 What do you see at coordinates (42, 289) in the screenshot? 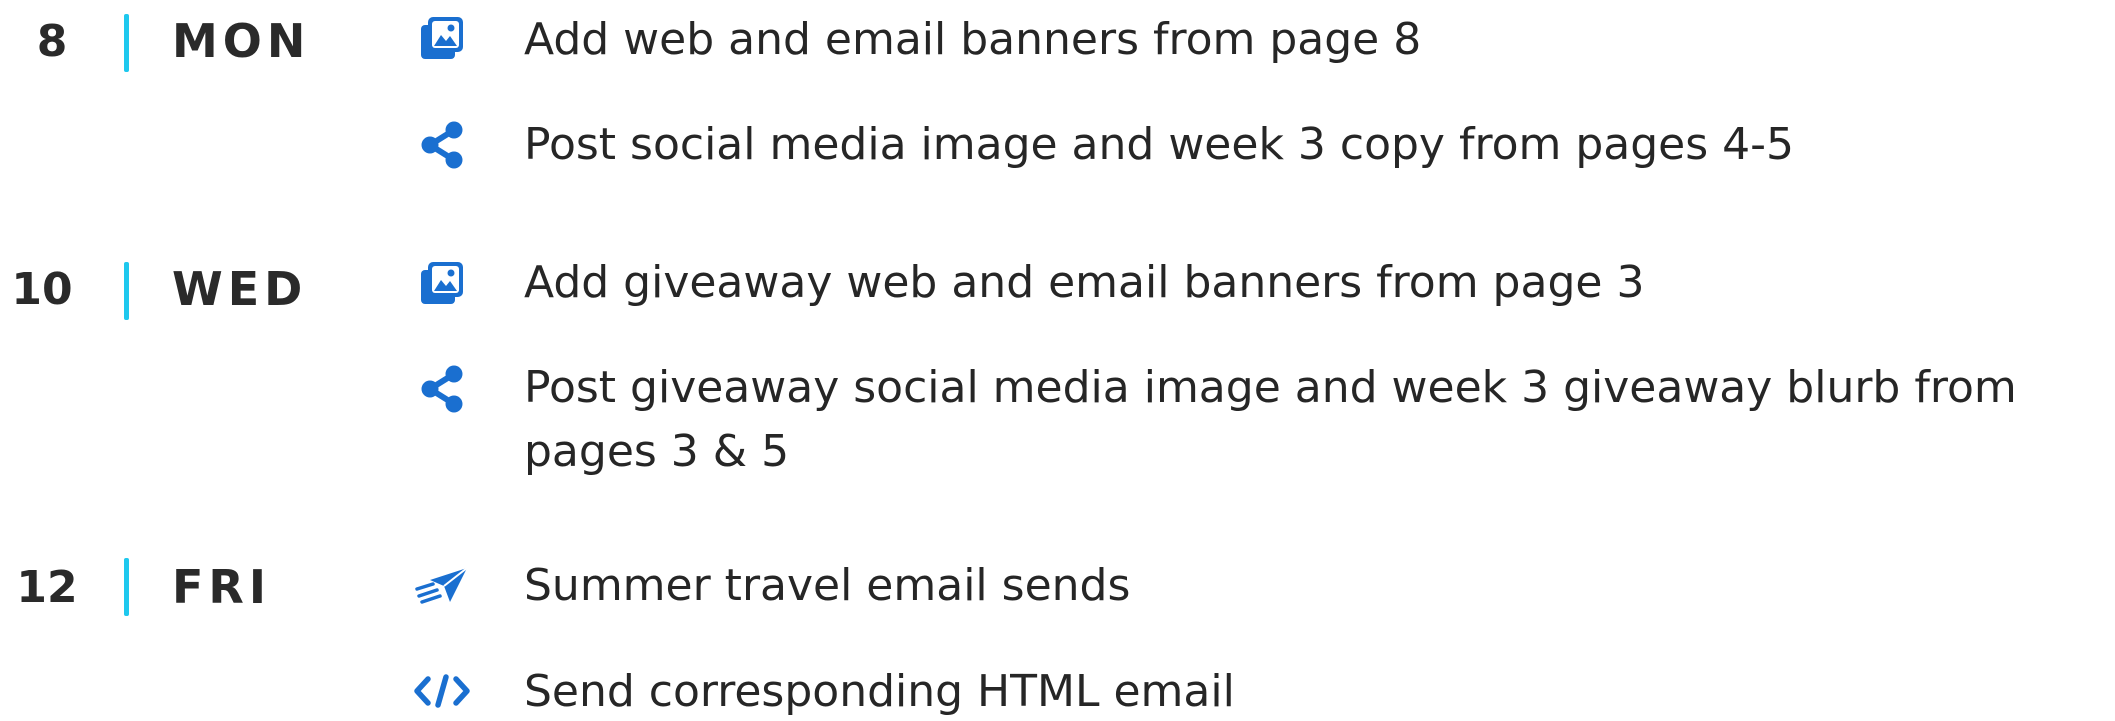
I see `day-number: 10` at bounding box center [42, 289].